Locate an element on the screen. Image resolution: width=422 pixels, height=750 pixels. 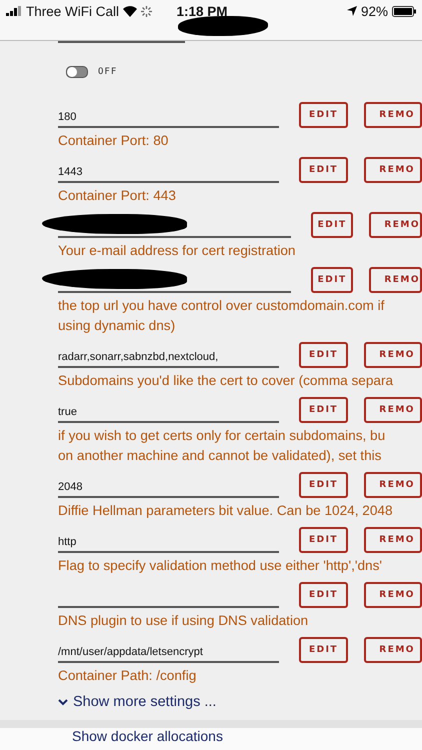
input-field: true is located at coordinates (168, 410).